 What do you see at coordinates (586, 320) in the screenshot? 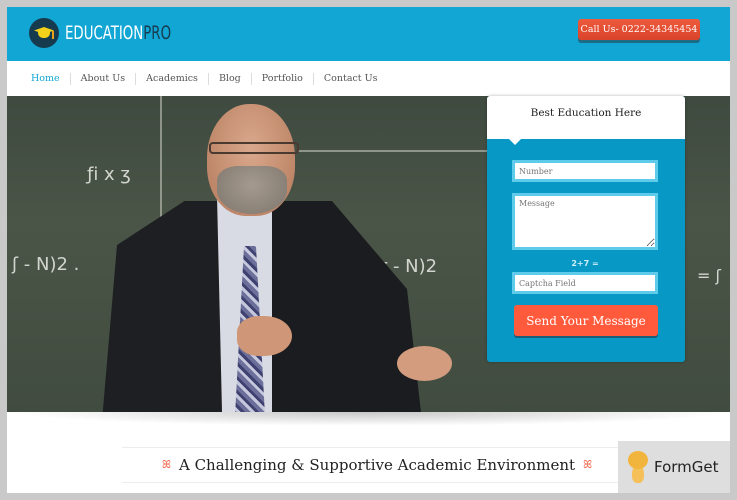
I see `send-message-button: Send Your Message` at bounding box center [586, 320].